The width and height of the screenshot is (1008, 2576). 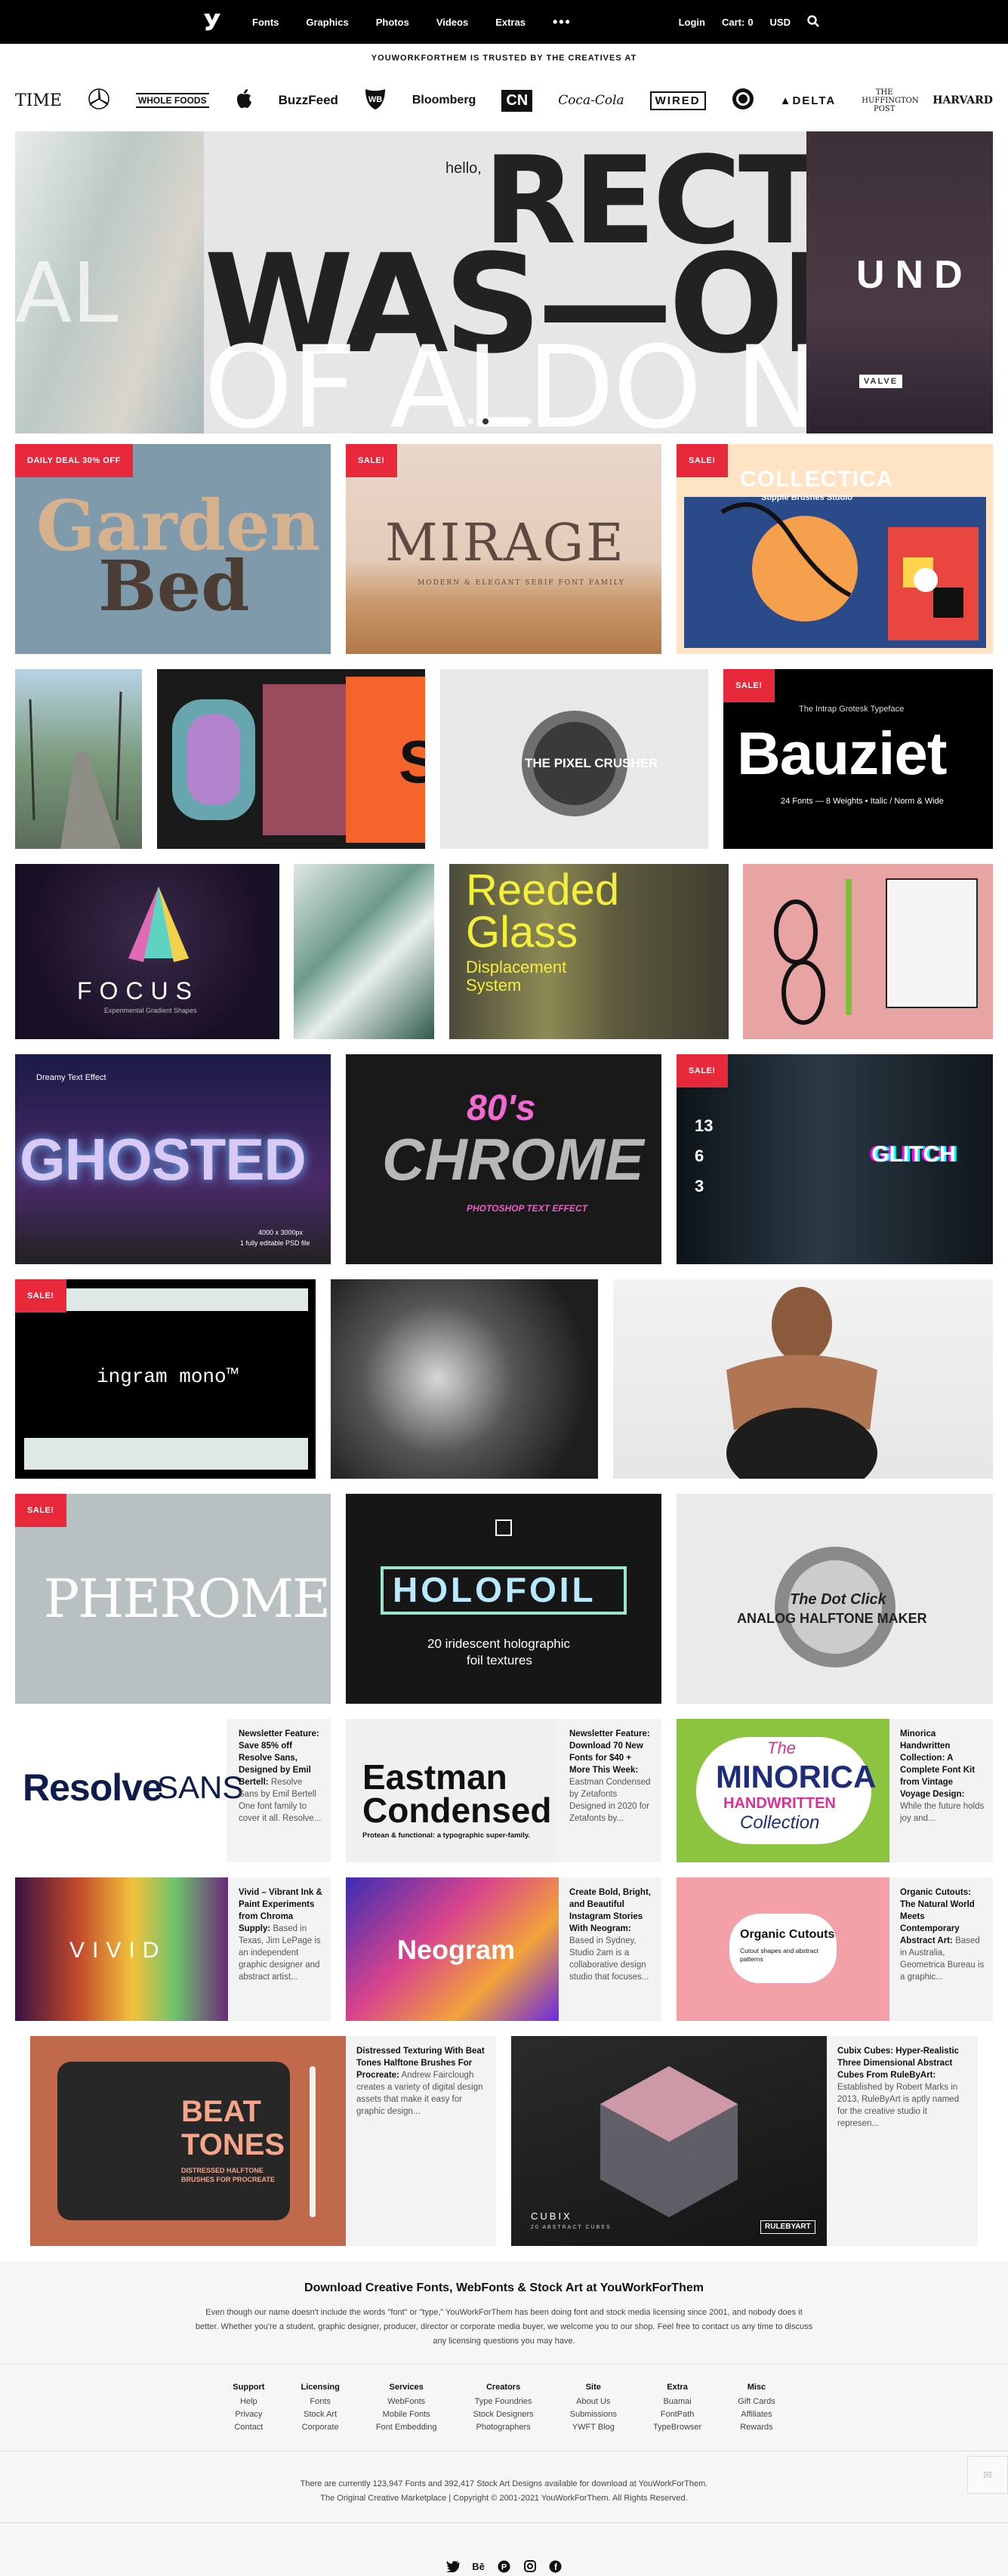 I want to click on product-collectica: SALE! COLLECTICA Stipple Brushes Studio, so click(x=835, y=549).